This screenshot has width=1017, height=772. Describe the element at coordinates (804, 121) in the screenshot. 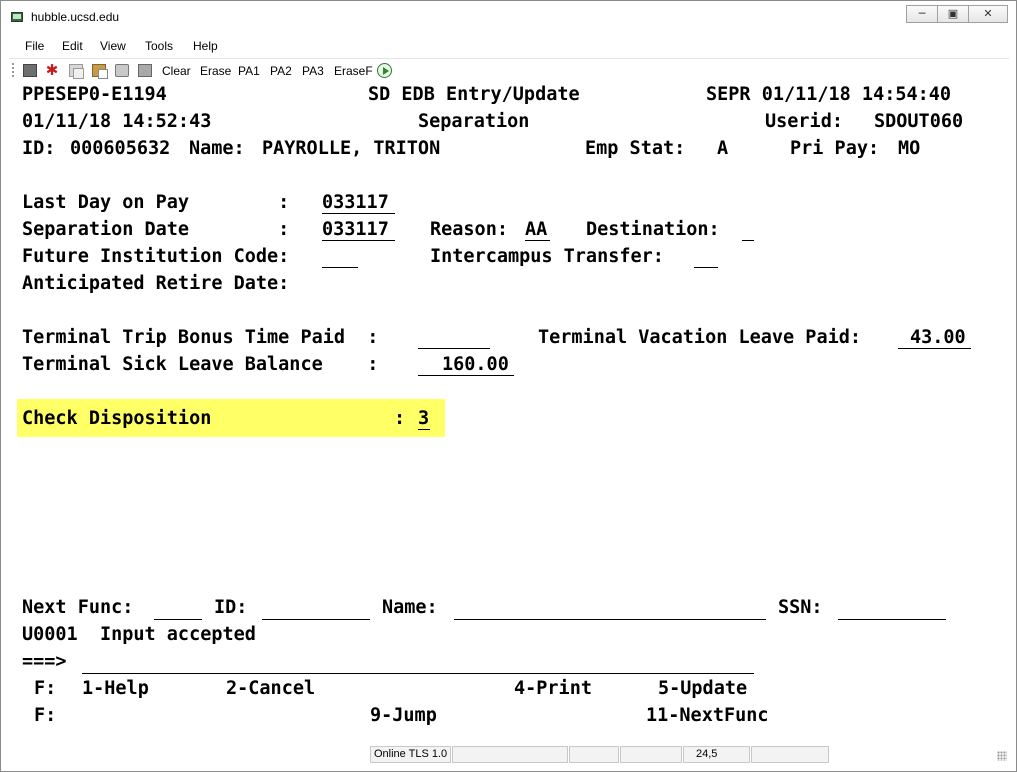

I see `userid-label: Userid:` at that location.